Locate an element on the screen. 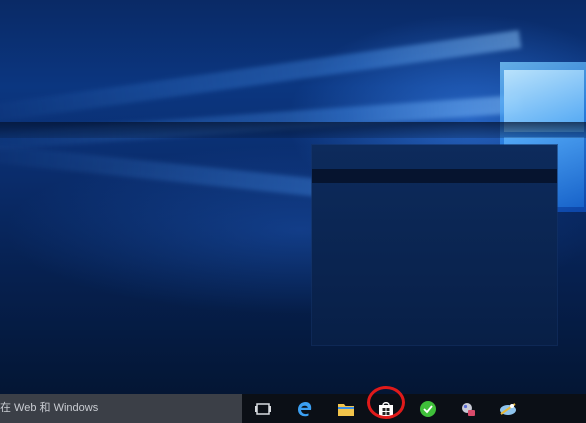 Image resolution: width=586 pixels, height=423 pixels. search-placeholder: 在 Web 和 Windows is located at coordinates (49, 408).